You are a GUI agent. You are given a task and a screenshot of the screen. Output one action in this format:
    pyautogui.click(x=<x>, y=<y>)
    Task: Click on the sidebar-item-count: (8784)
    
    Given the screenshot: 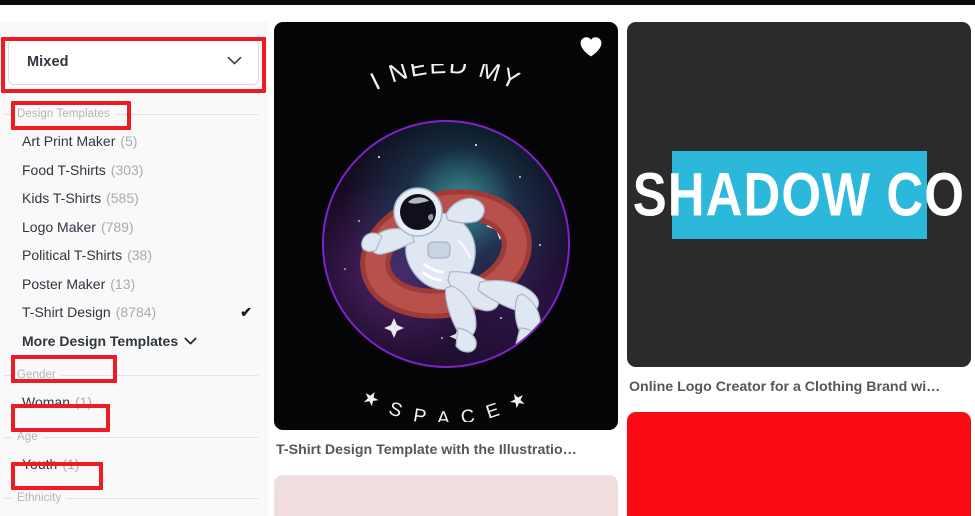 What is the action you would take?
    pyautogui.click(x=136, y=312)
    